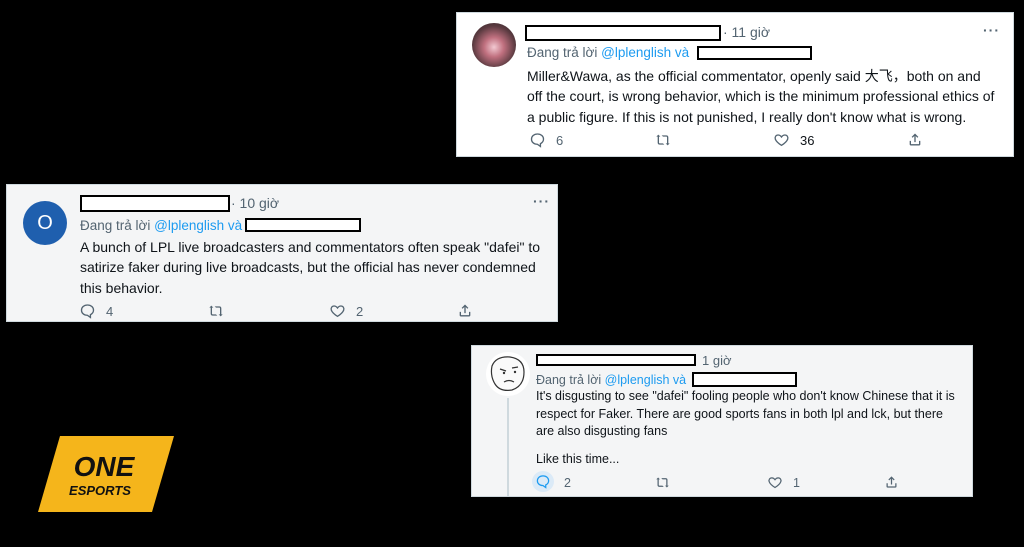 This screenshot has height=547, width=1024. What do you see at coordinates (546, 140) in the screenshot?
I see `reply-button: 6` at bounding box center [546, 140].